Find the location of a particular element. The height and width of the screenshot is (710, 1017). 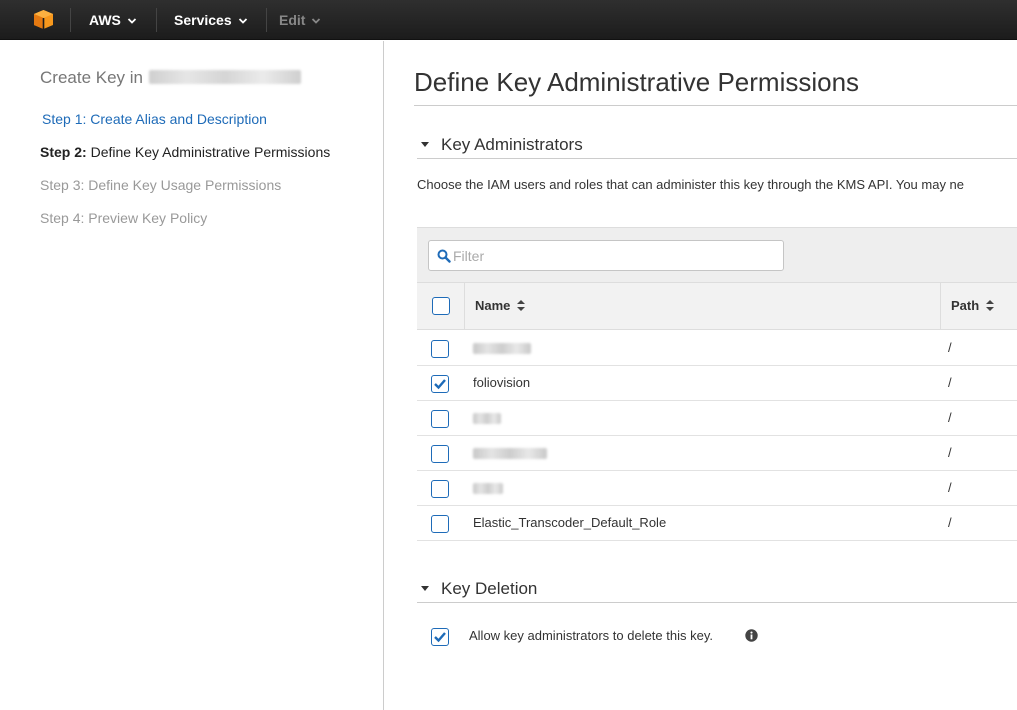

search-icon is located at coordinates (444, 256).